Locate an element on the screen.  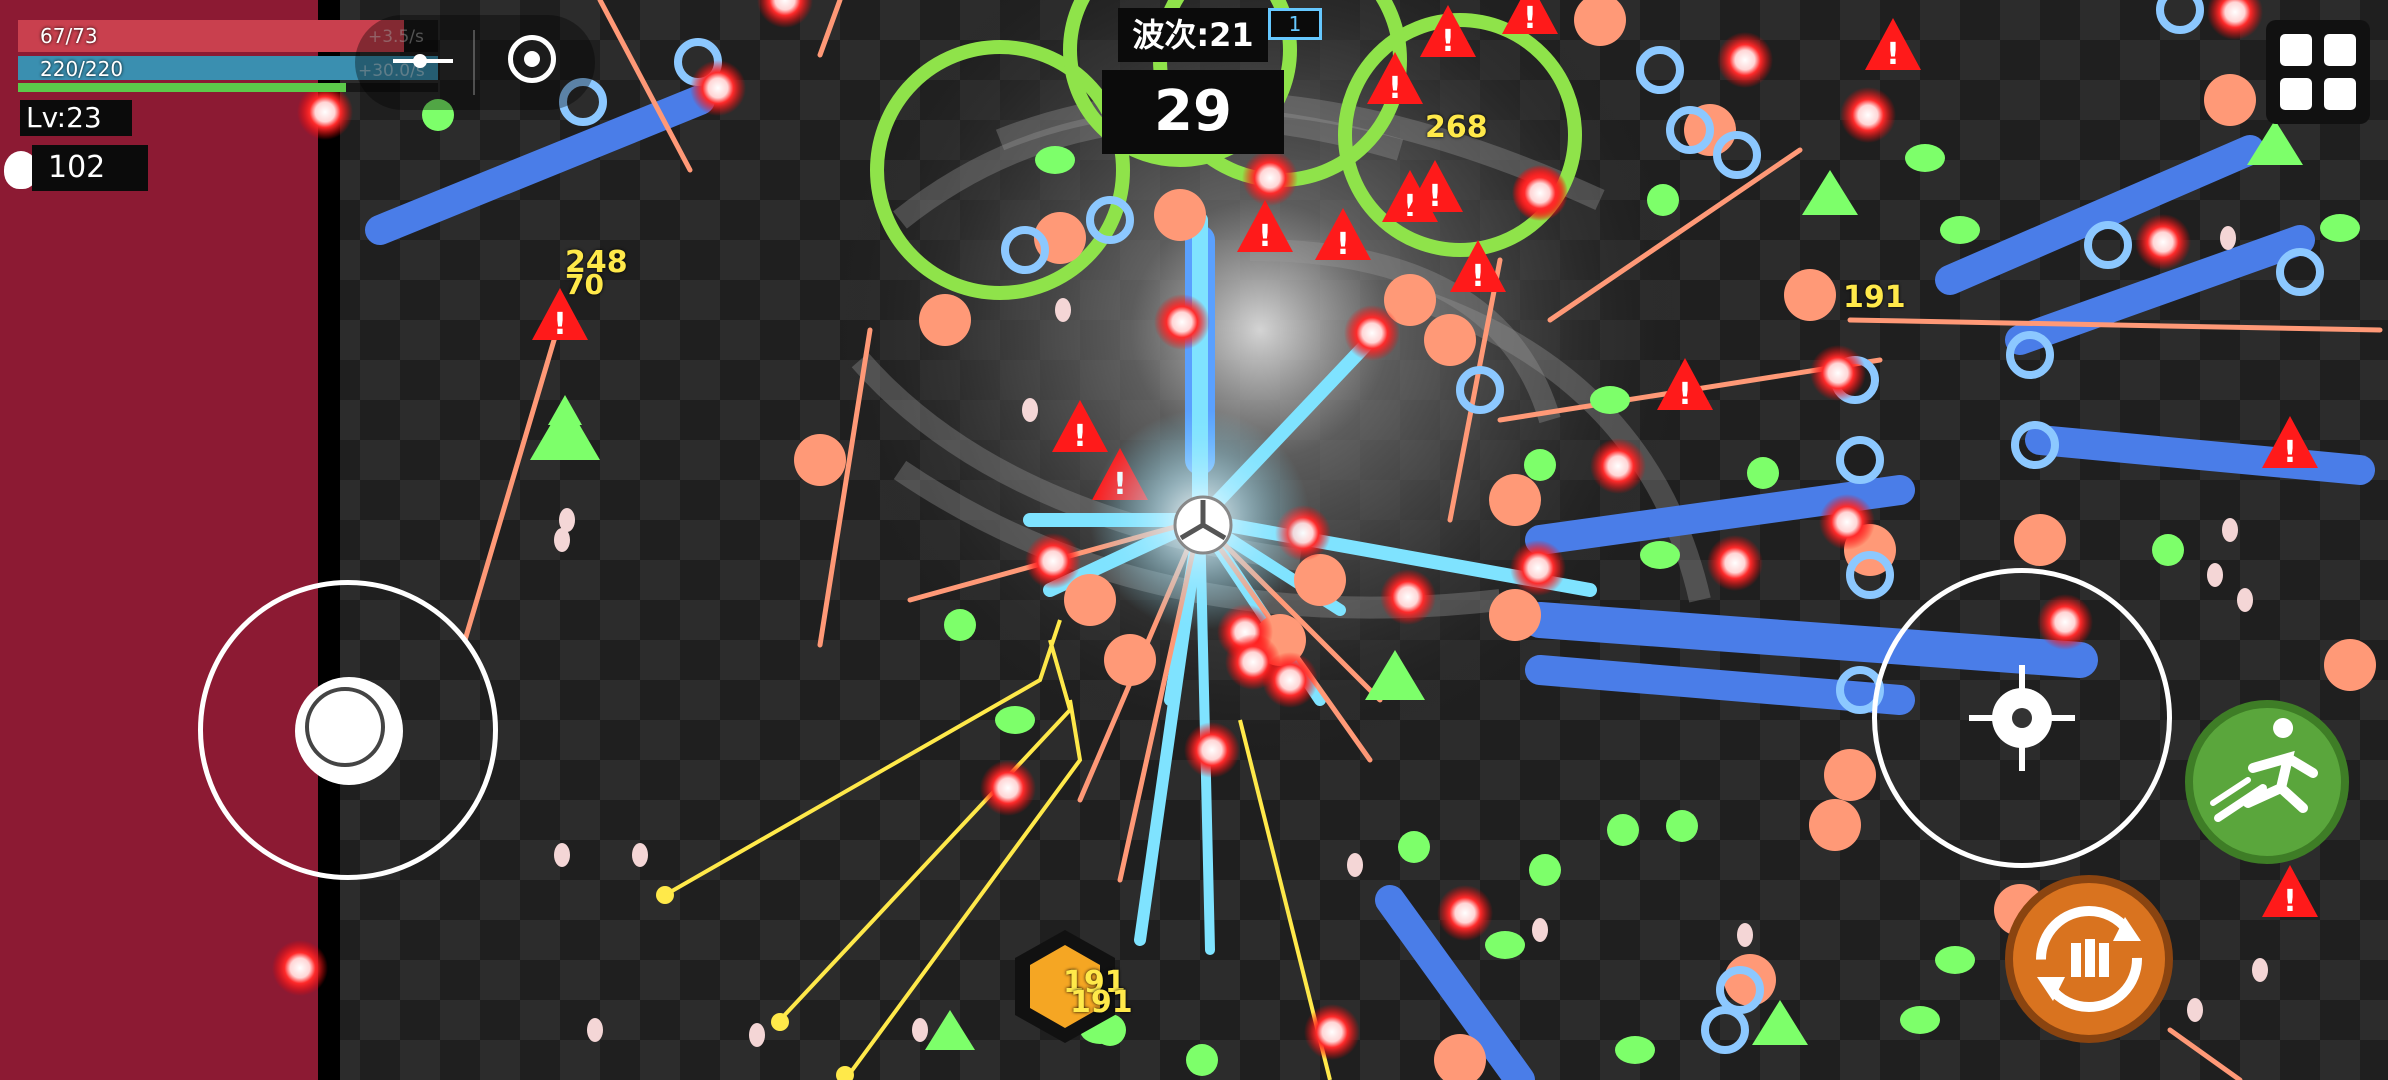
reload-icon is located at coordinates (2089, 959).